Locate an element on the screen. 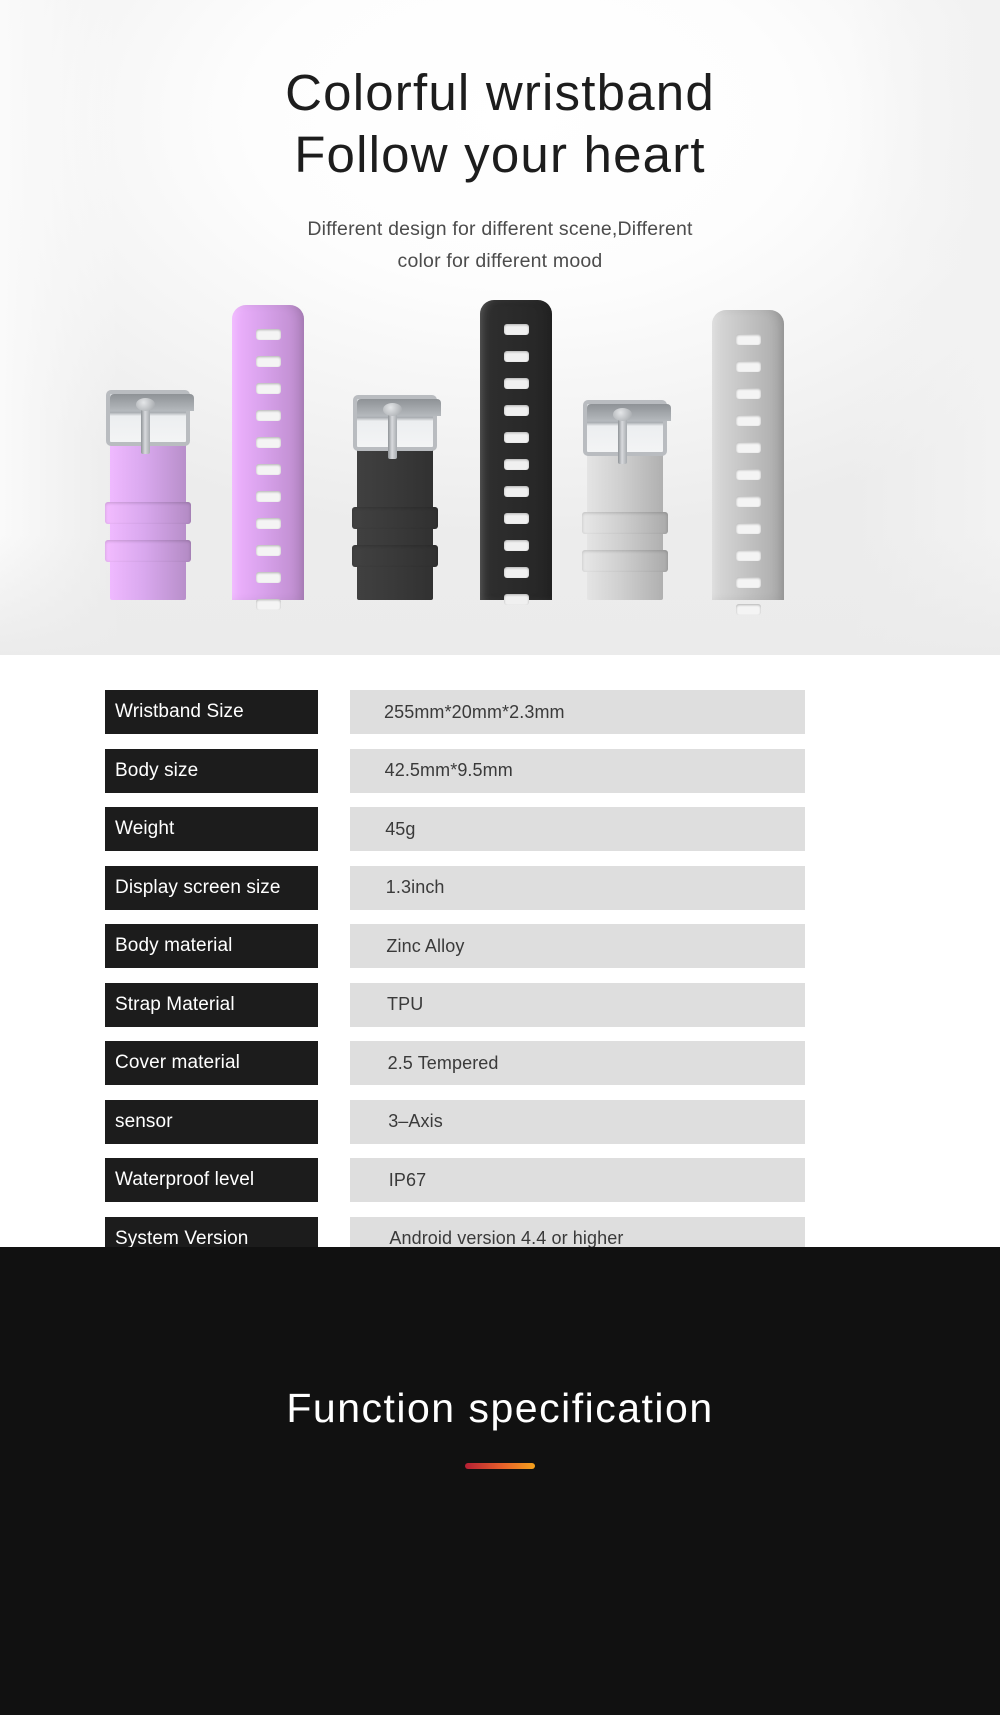 The height and width of the screenshot is (1715, 1000). spec-label: Body material is located at coordinates (211, 946).